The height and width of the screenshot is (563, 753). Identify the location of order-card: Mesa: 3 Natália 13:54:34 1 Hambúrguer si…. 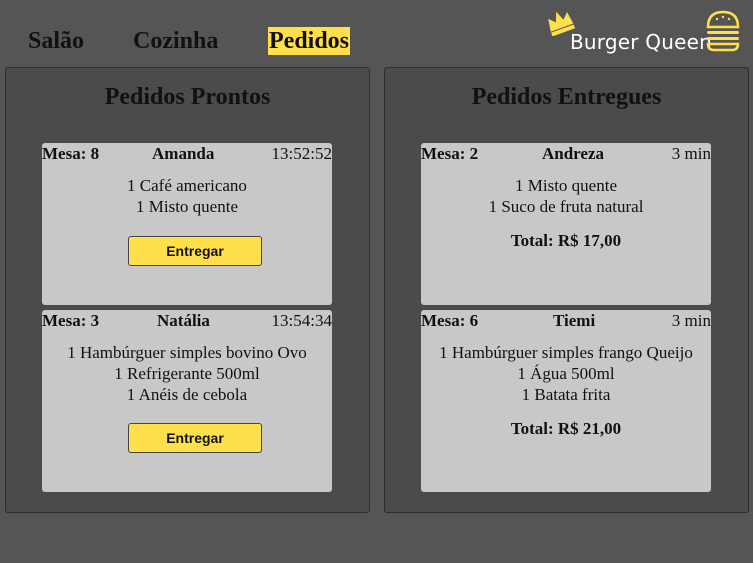
(187, 401).